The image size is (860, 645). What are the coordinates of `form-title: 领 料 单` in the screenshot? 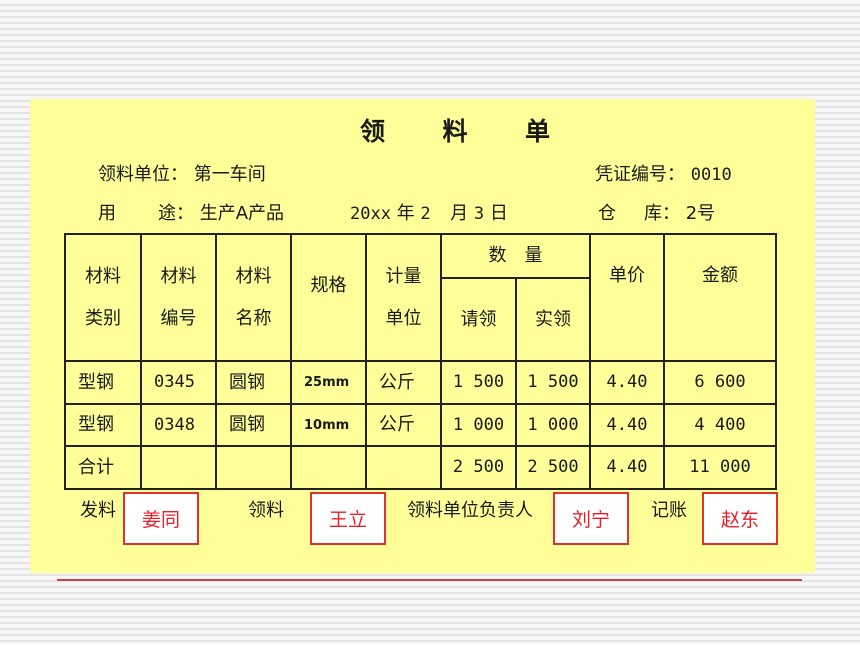 It's located at (455, 130).